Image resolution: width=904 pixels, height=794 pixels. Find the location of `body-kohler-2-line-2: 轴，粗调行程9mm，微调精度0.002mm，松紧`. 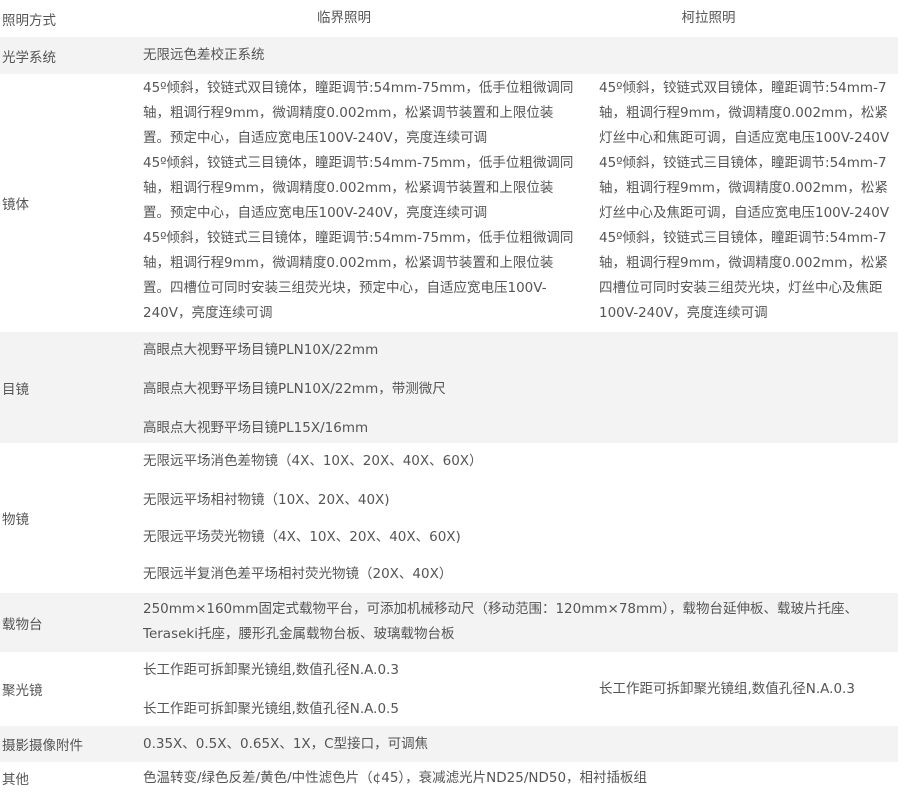

body-kohler-2-line-2: 轴，粗调行程9mm，微调精度0.002mm，松紧 is located at coordinates (743, 188).